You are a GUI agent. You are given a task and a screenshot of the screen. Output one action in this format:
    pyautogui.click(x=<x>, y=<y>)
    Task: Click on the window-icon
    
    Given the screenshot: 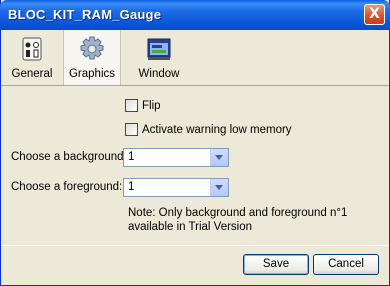 What is the action you would take?
    pyautogui.click(x=159, y=49)
    